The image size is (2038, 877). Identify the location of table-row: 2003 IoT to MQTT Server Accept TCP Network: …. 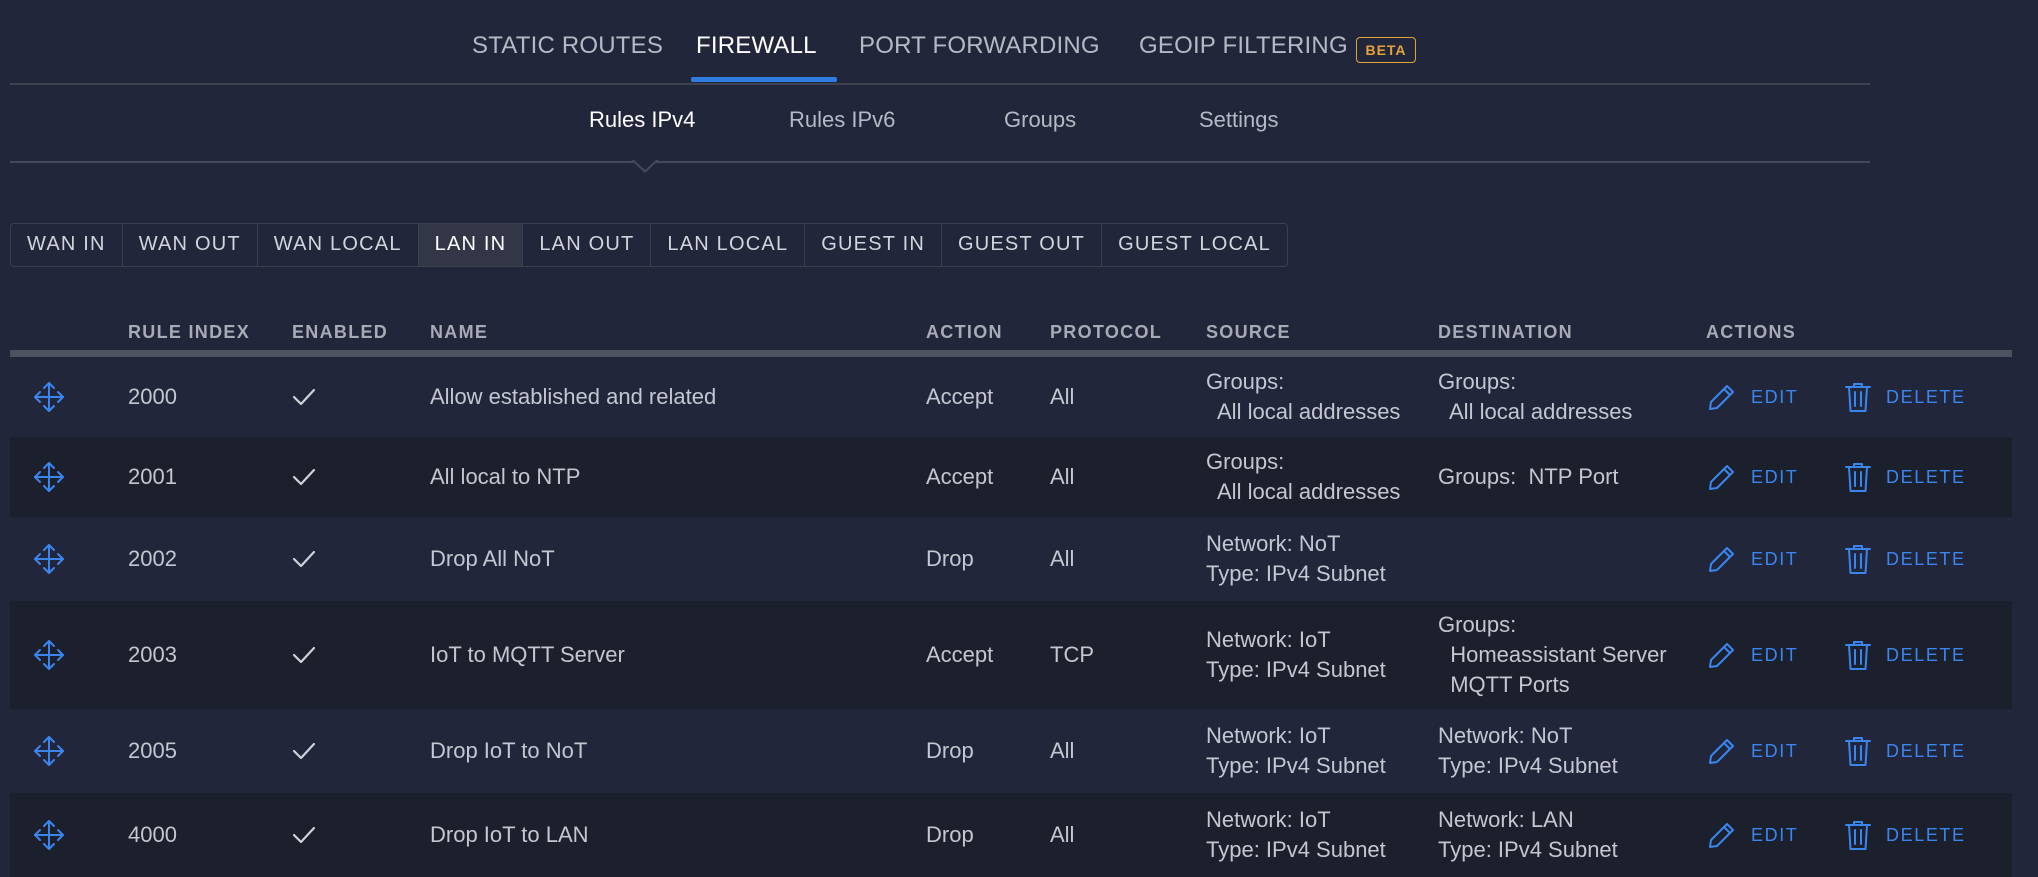
(1011, 655).